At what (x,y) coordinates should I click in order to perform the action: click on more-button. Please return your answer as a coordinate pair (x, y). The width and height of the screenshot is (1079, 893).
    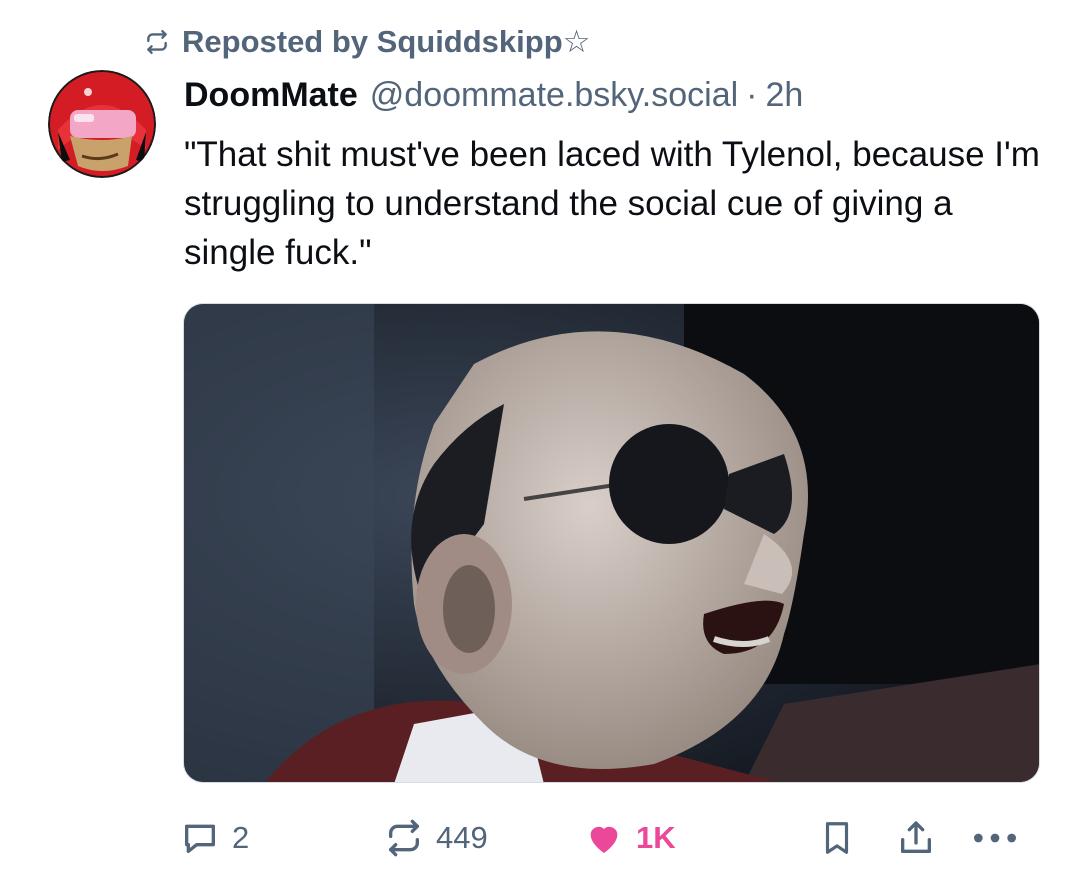
    Looking at the image, I should click on (995, 838).